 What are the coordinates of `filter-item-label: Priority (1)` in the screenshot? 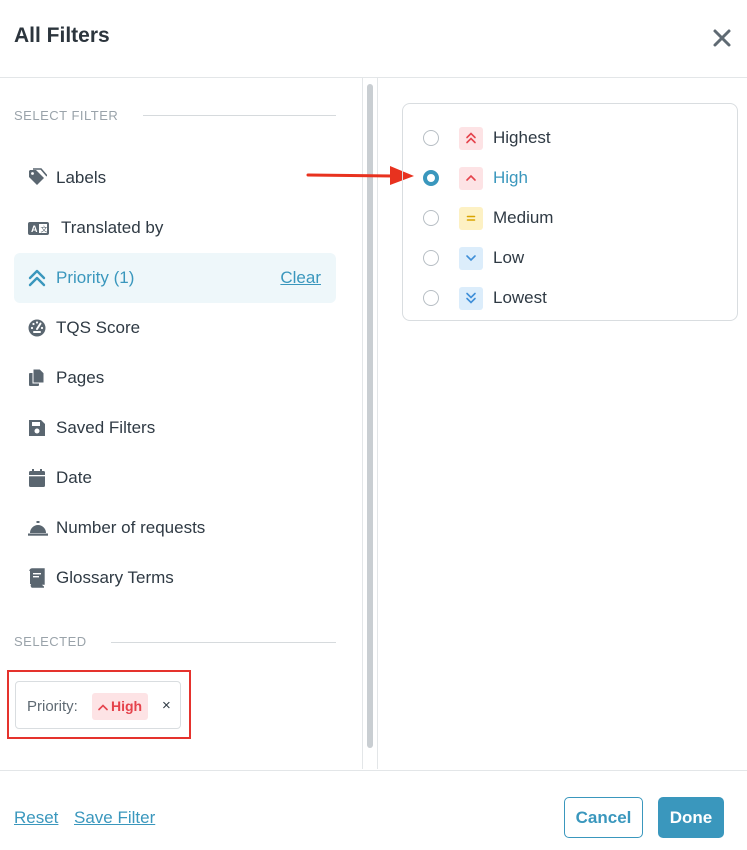 It's located at (95, 277).